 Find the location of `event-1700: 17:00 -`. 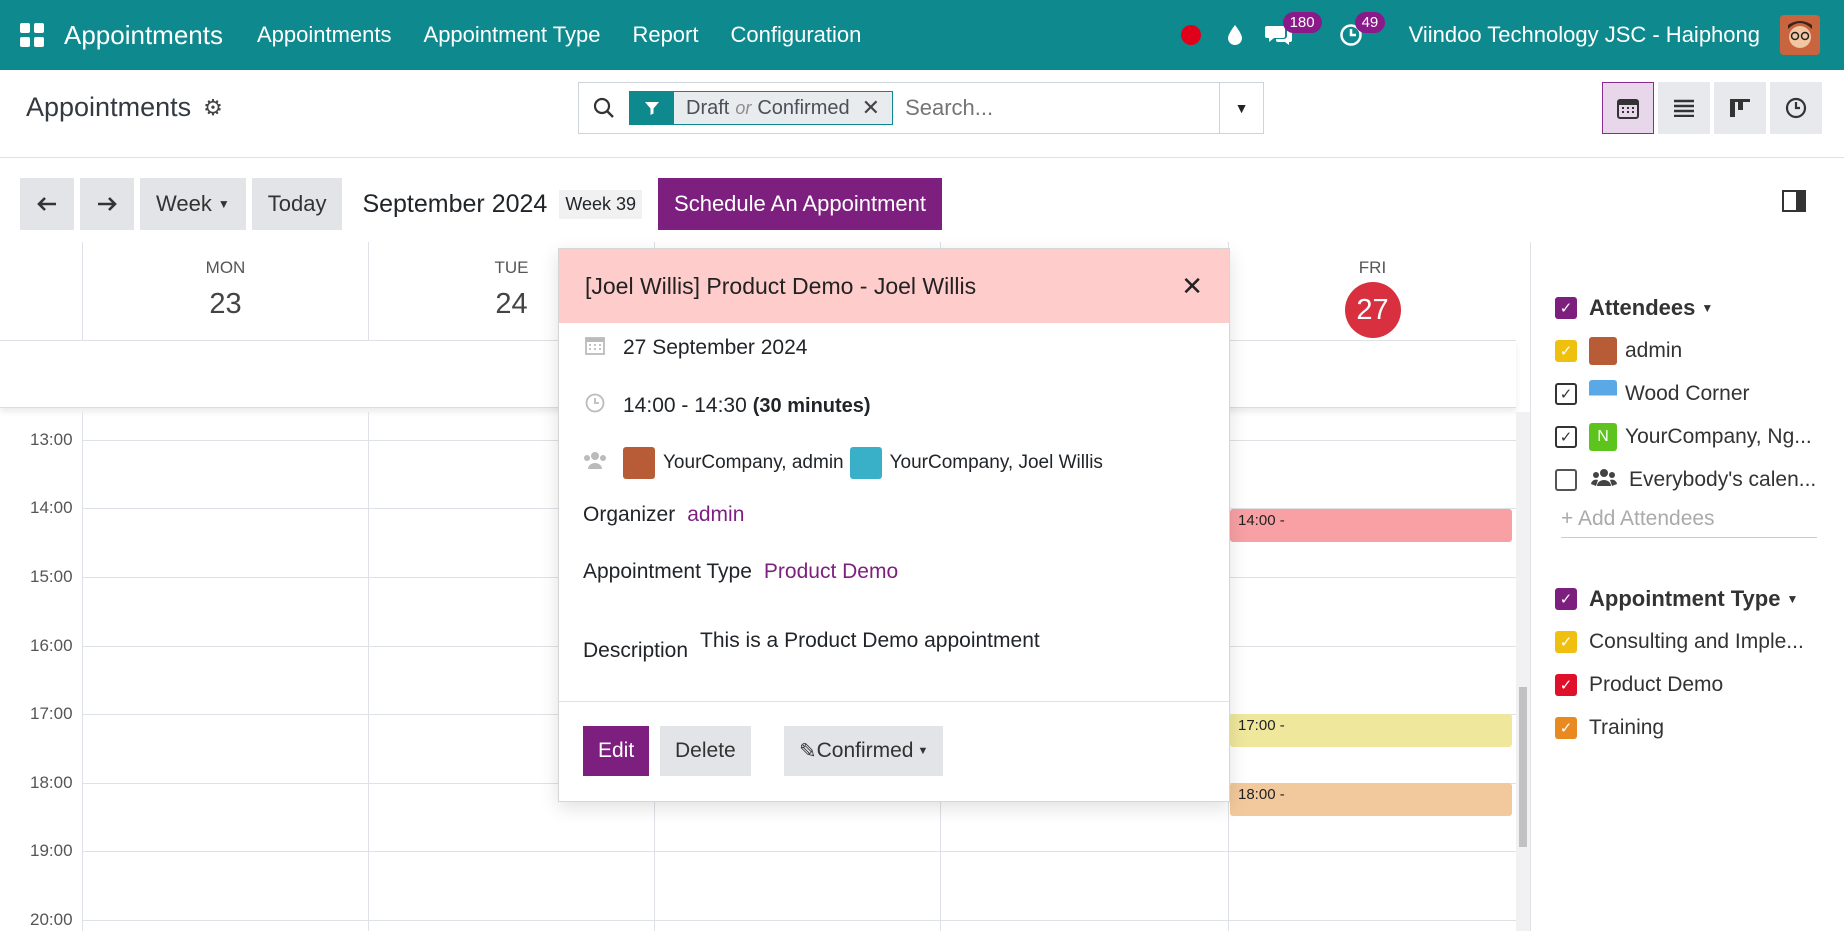

event-1700: 17:00 - is located at coordinates (1371, 730).